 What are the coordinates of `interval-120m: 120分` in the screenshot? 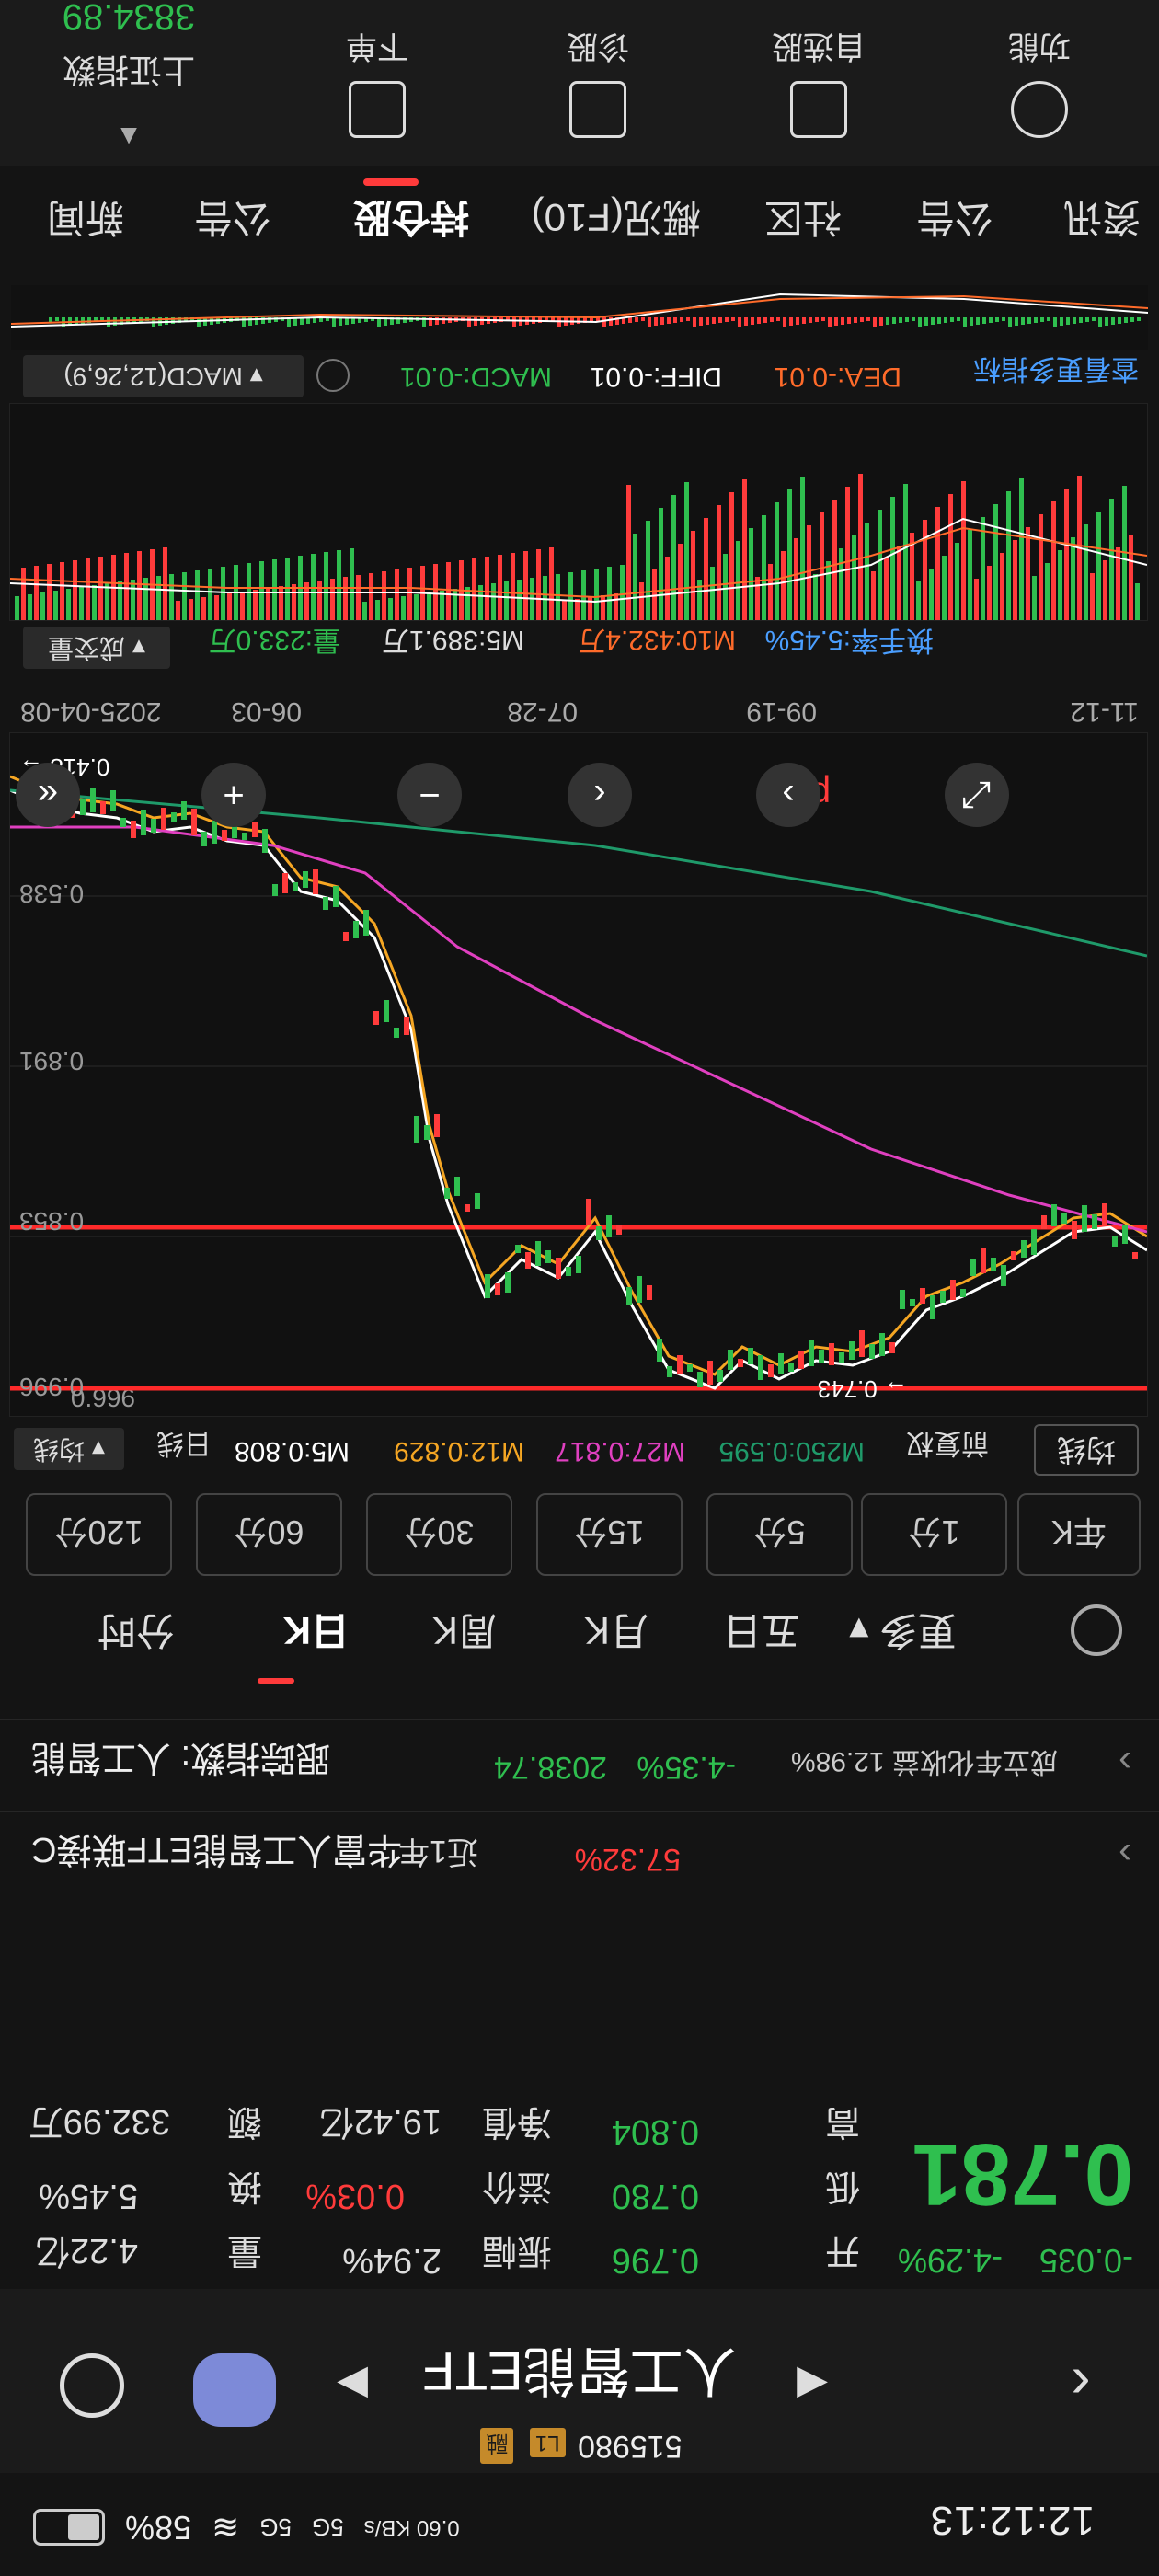 It's located at (99, 1534).